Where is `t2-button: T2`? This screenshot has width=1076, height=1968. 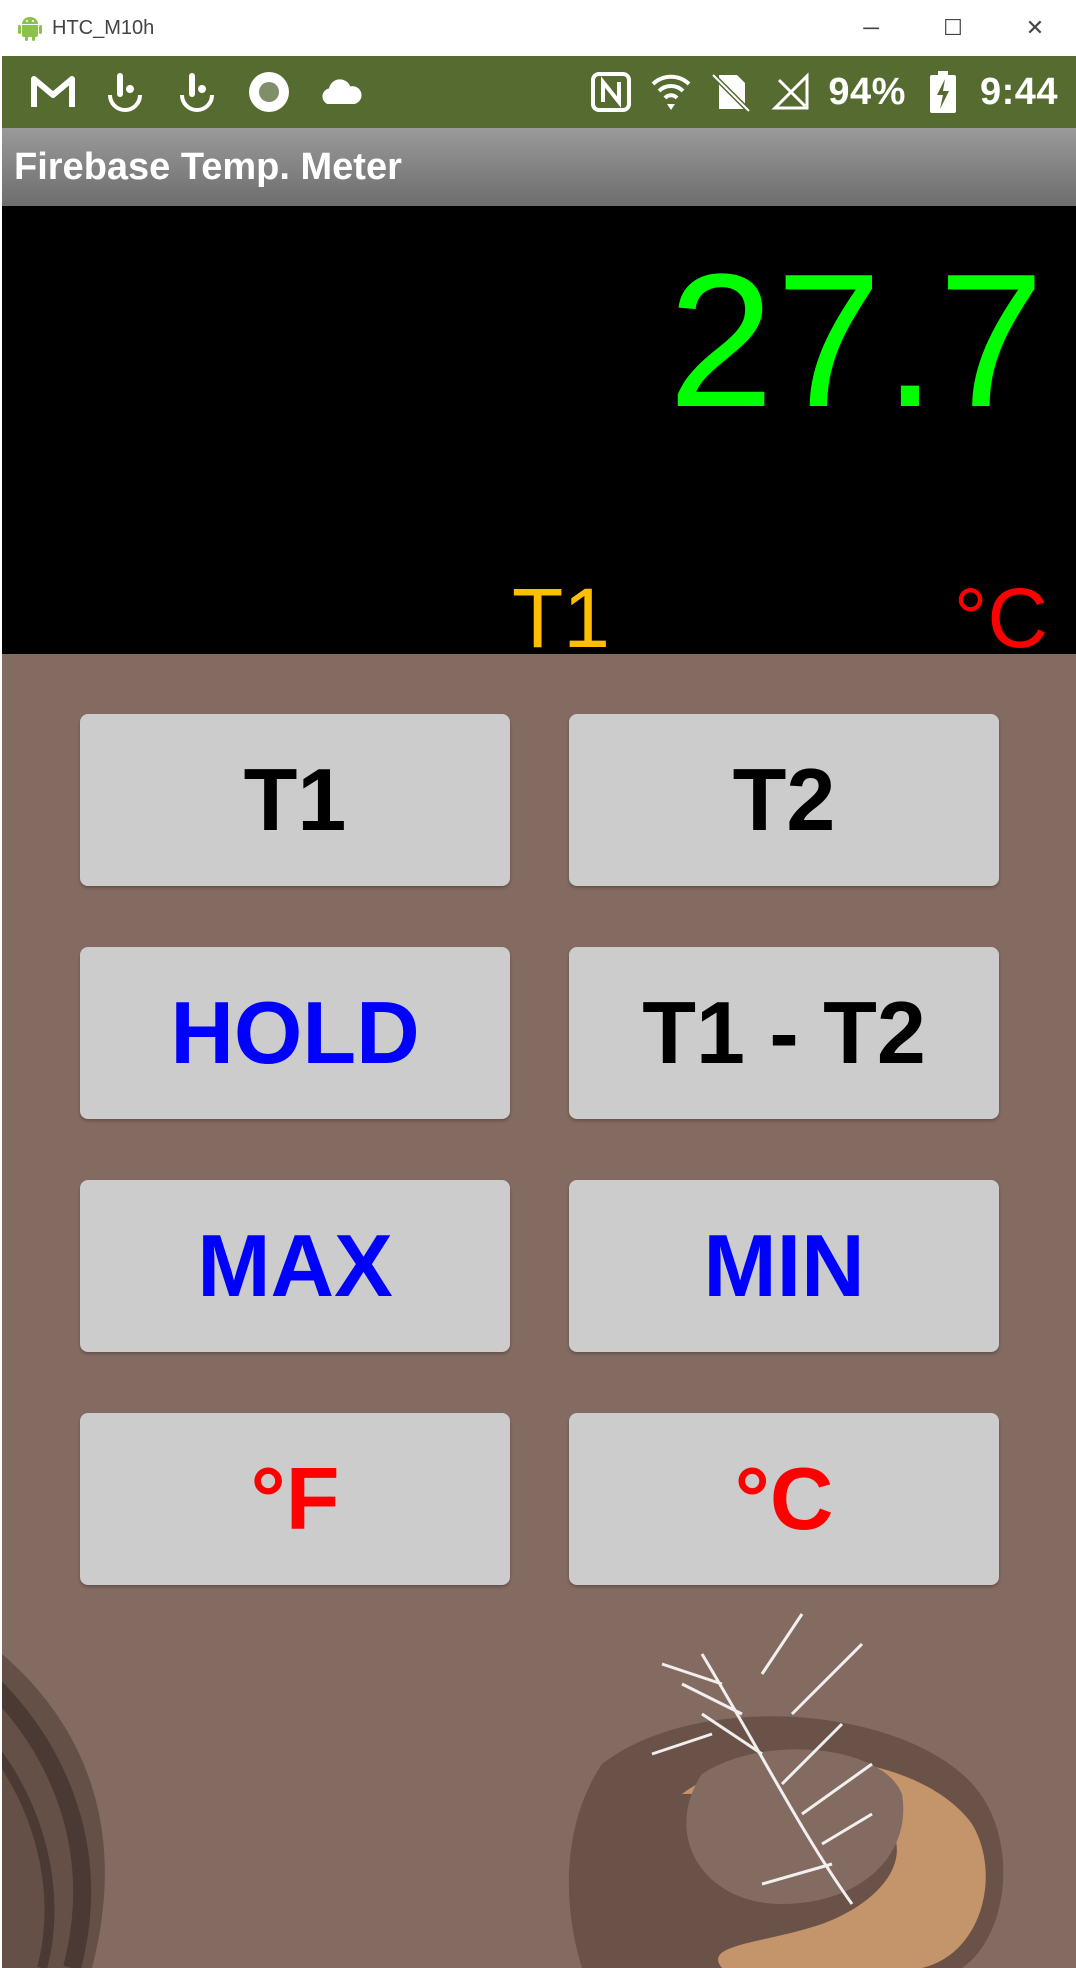
t2-button: T2 is located at coordinates (784, 800).